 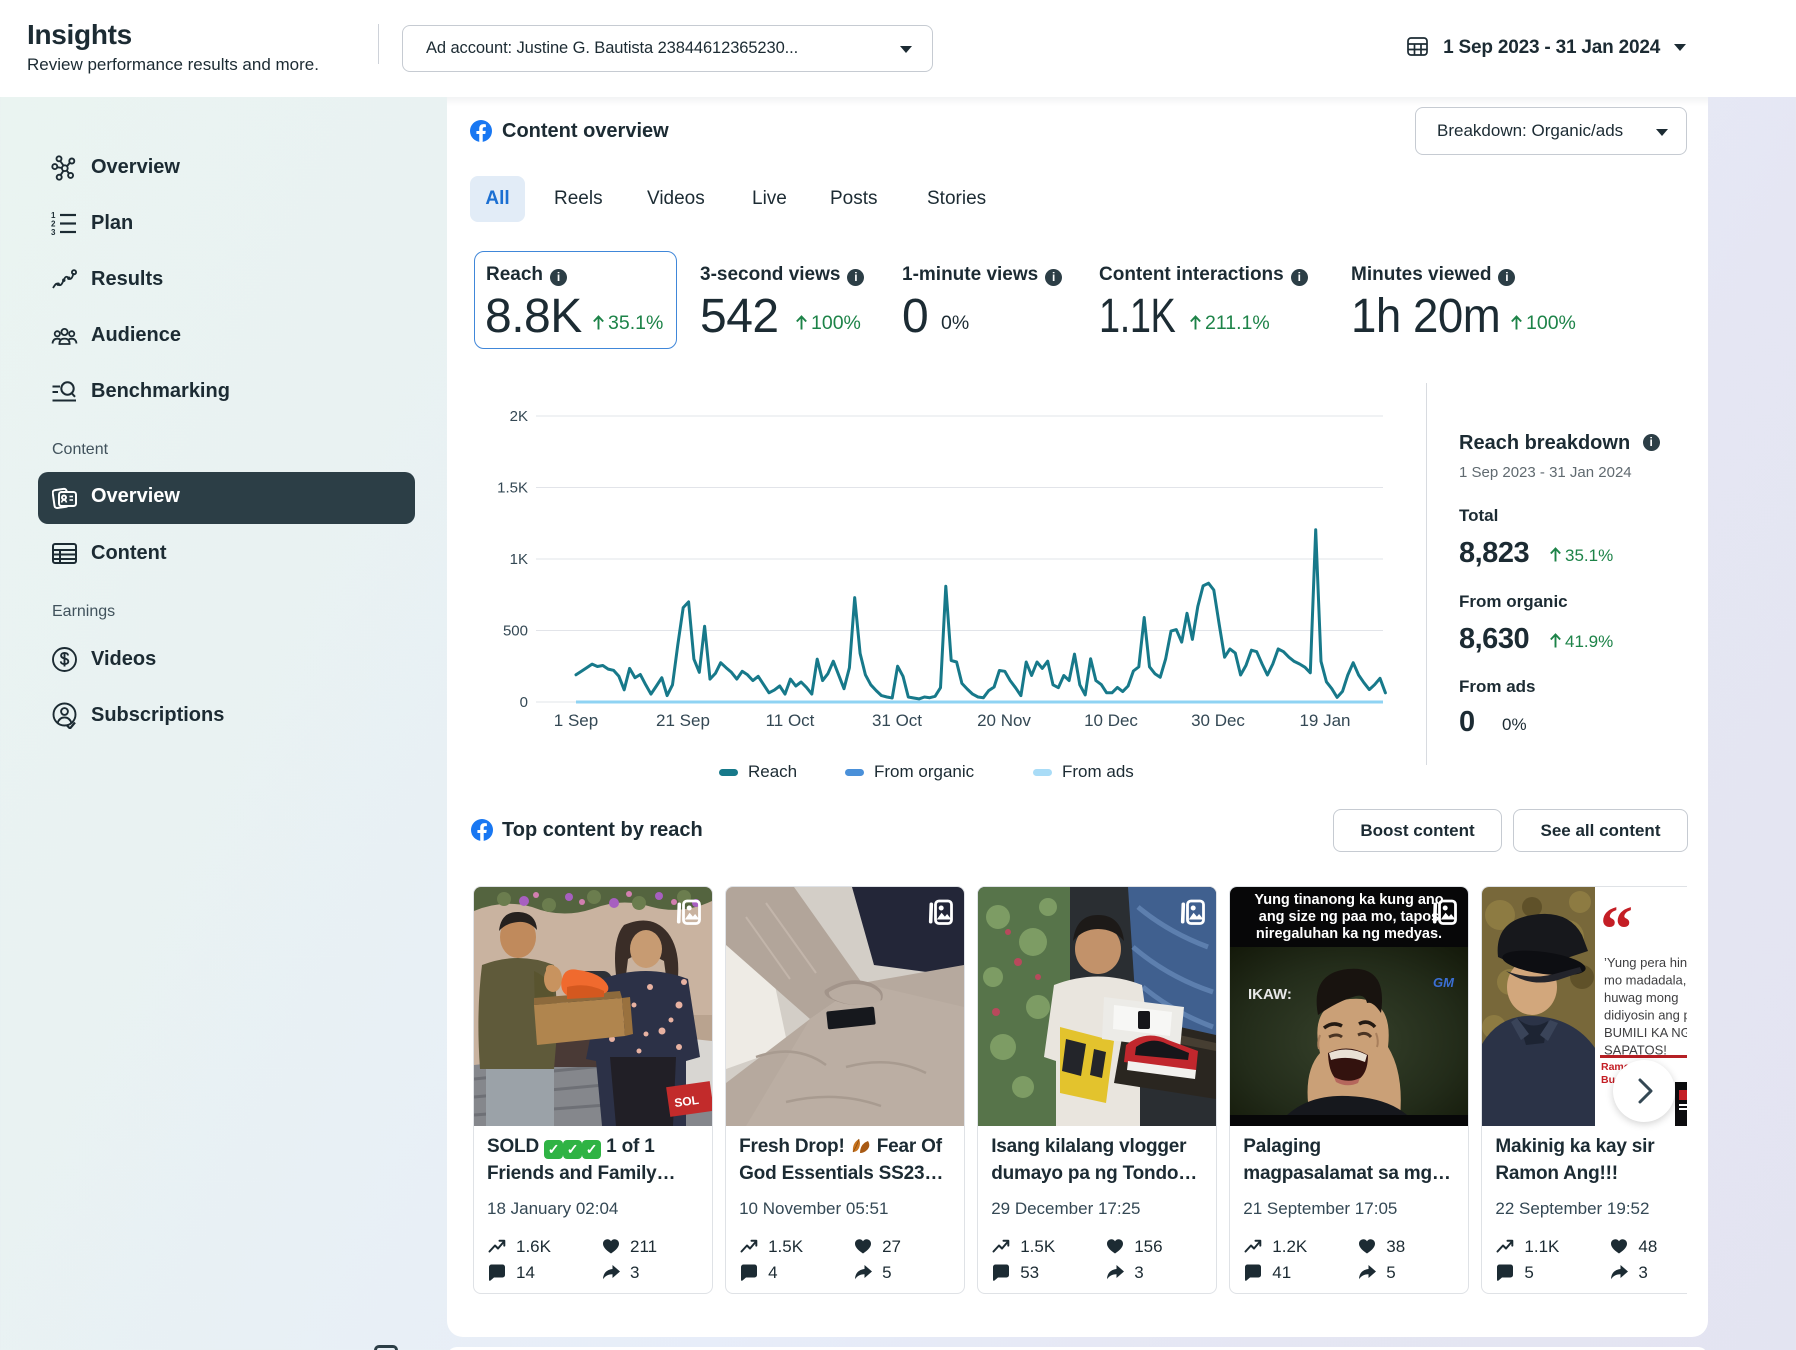 I want to click on svg-text: huwag mong, so click(x=1641, y=997).